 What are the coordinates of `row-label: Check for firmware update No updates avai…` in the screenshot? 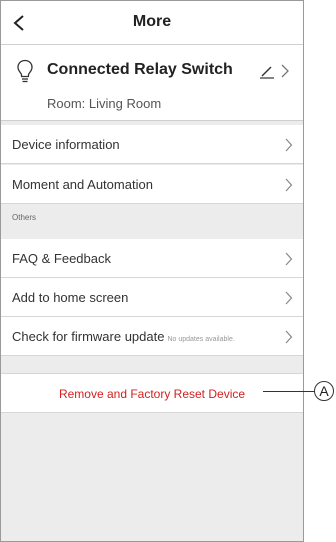 It's located at (123, 336).